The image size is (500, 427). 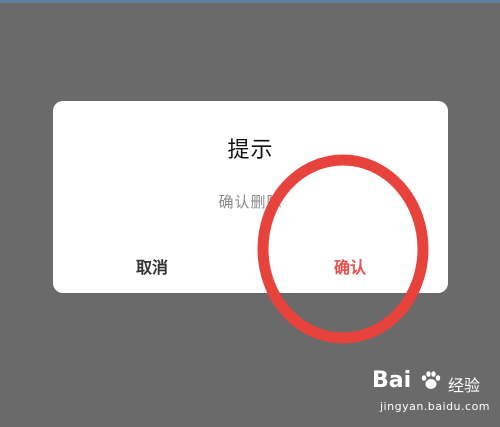 What do you see at coordinates (435, 406) in the screenshot?
I see `watermark-url: jingyan.baidu.com` at bounding box center [435, 406].